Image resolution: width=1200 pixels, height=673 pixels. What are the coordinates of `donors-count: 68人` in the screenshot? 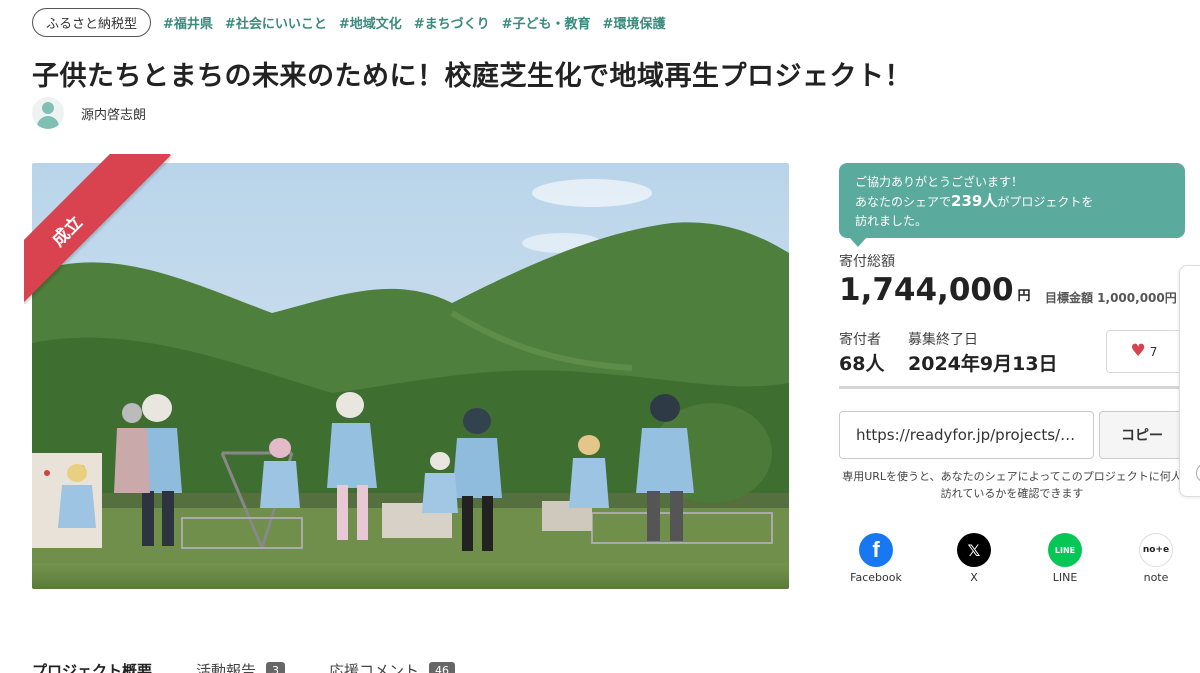 It's located at (862, 364).